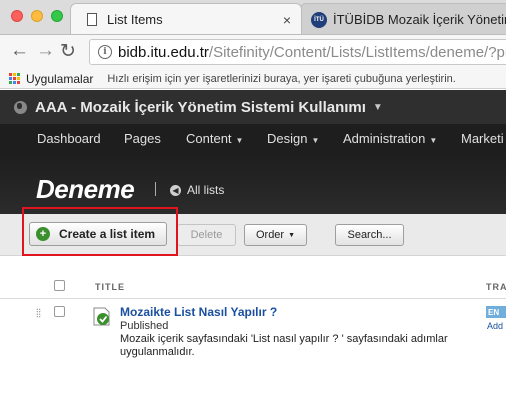 The height and width of the screenshot is (420, 506). Describe the element at coordinates (135, 19) in the screenshot. I see `tab-title: List Items` at that location.